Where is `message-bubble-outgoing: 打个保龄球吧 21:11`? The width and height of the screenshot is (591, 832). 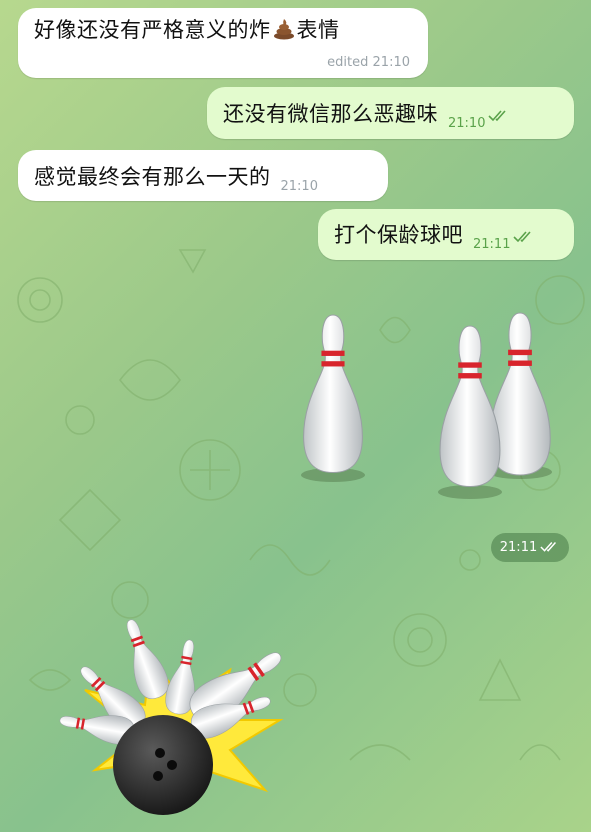 message-bubble-outgoing: 打个保龄球吧 21:11 is located at coordinates (446, 234).